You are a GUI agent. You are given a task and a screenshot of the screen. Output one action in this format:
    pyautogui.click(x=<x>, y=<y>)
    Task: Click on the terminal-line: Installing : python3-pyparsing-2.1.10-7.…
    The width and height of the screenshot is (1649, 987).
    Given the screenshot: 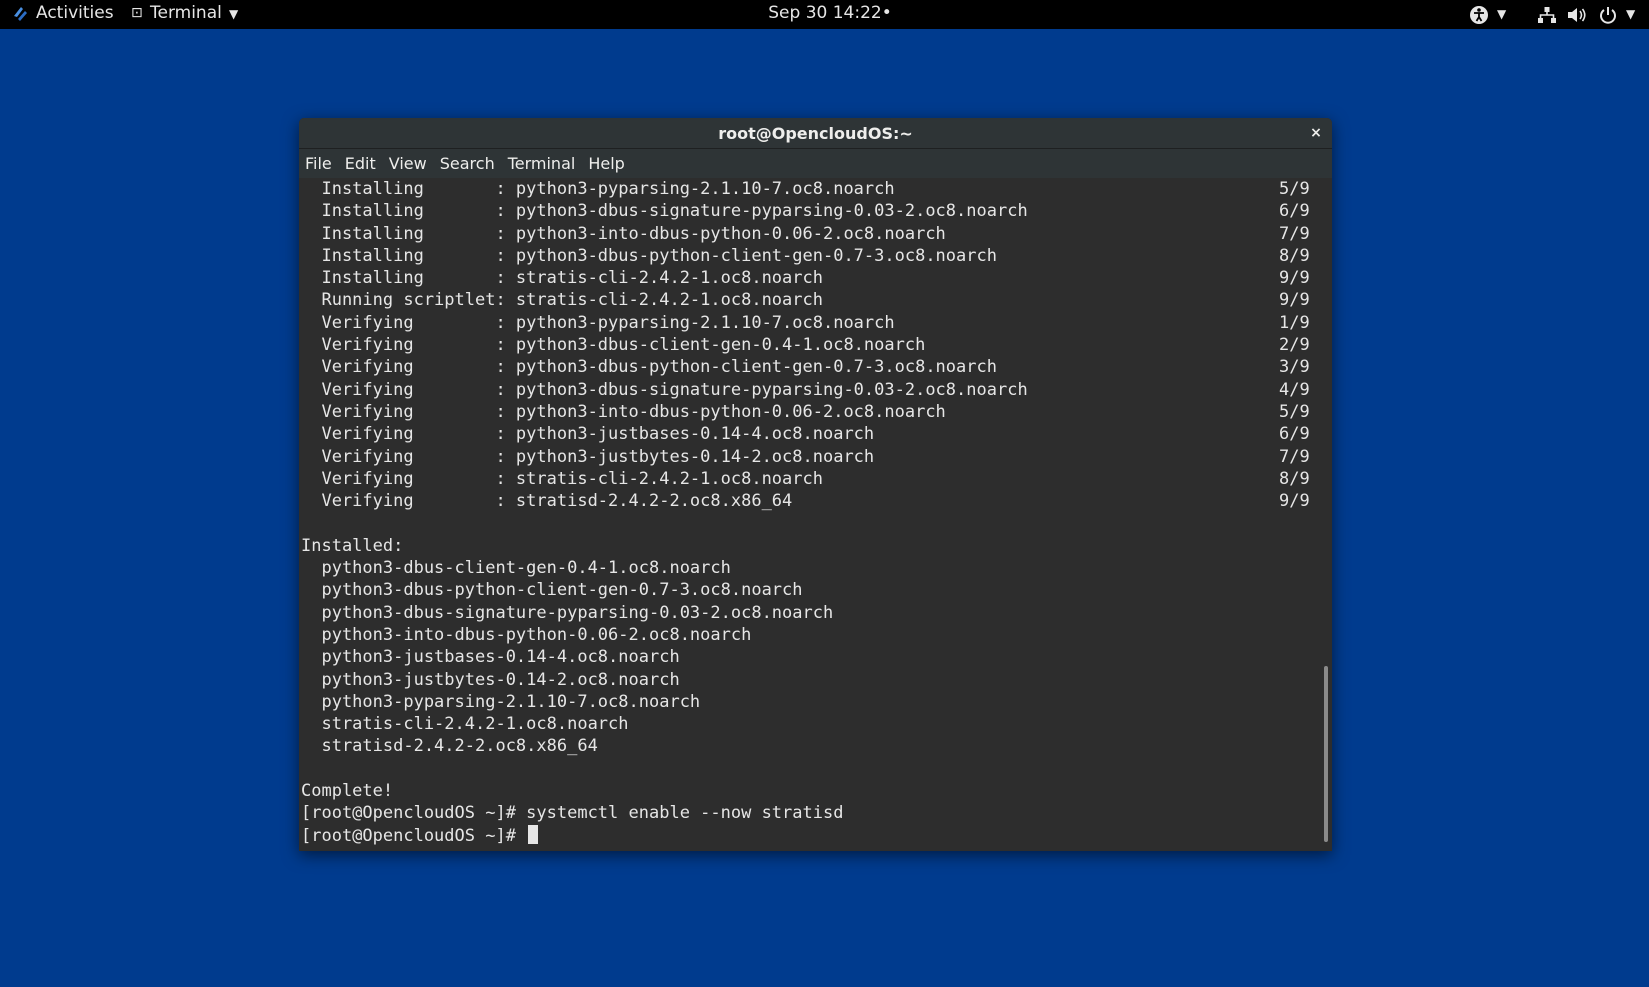 What is the action you would take?
    pyautogui.click(x=810, y=189)
    